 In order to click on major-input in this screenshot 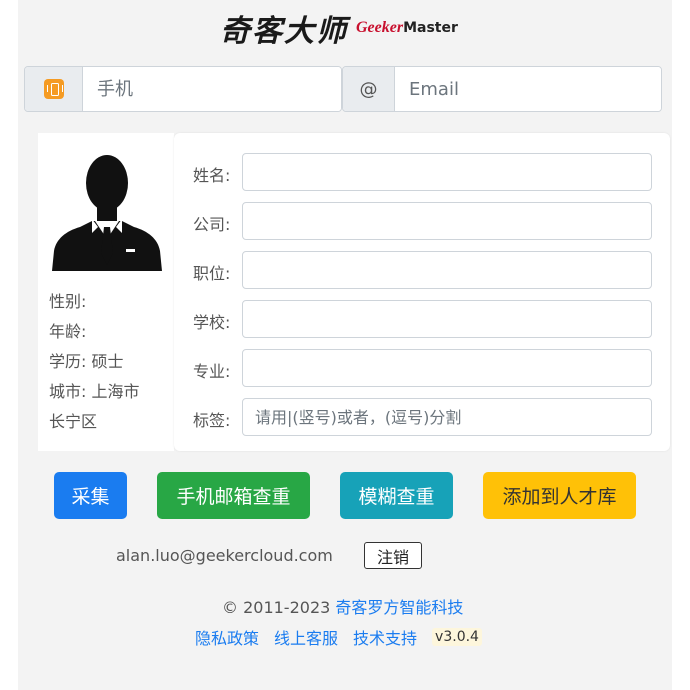, I will do `click(447, 368)`.